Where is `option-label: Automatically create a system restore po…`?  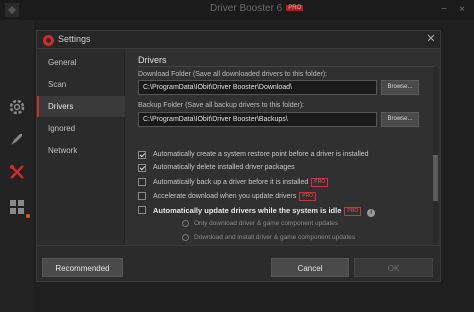
option-label: Automatically create a system restore po… is located at coordinates (261, 154).